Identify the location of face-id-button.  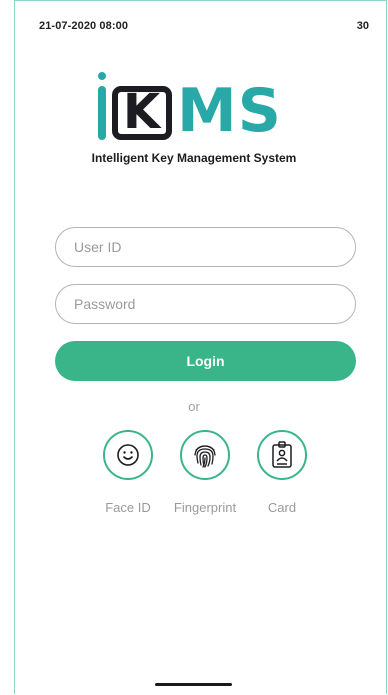
(128, 455).